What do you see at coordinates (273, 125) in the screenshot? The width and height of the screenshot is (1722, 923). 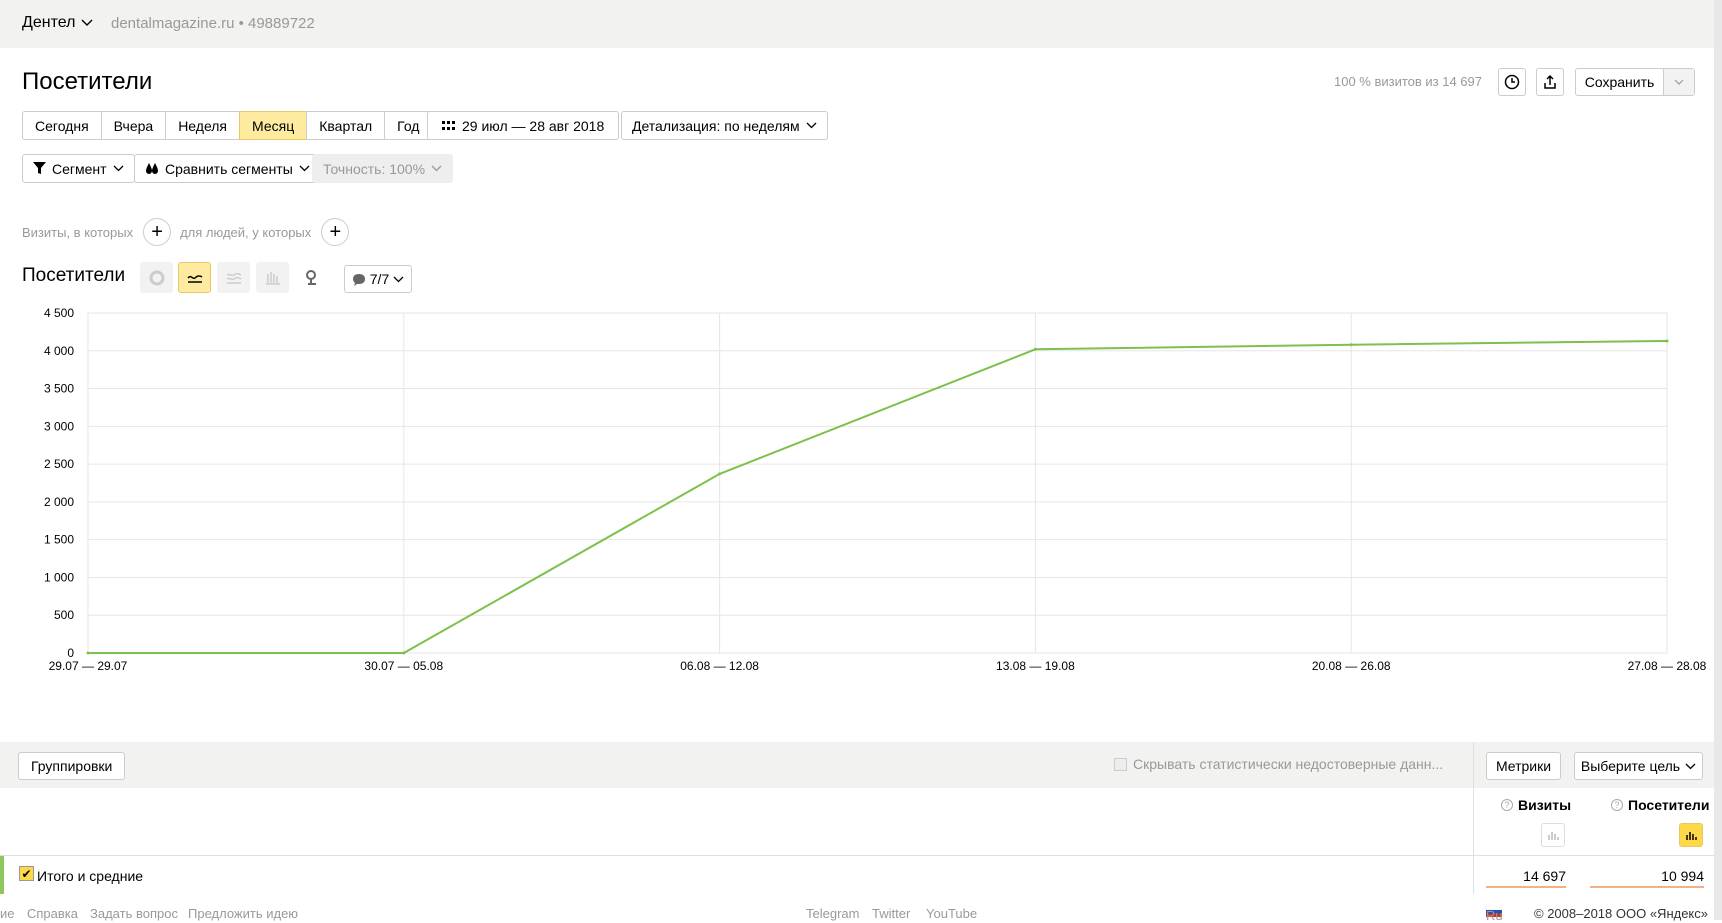 I see `period-month: Месяц` at bounding box center [273, 125].